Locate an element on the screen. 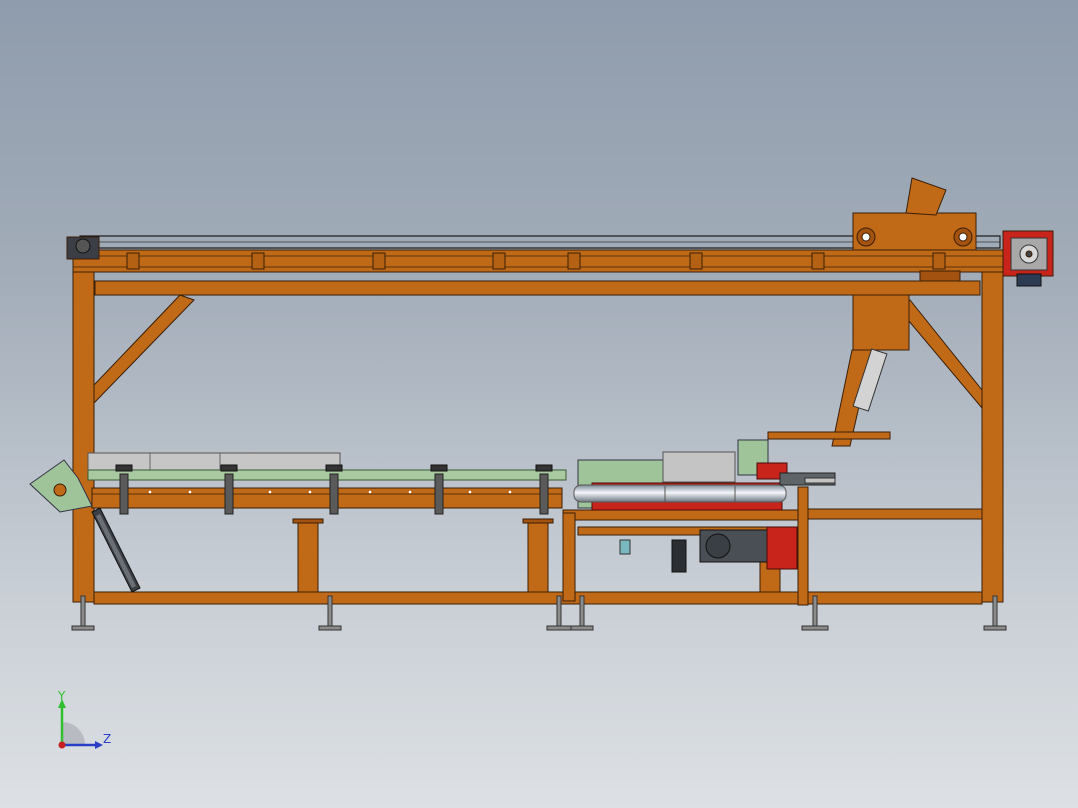 This screenshot has height=808, width=1078. carriage-arm-tip is located at coordinates (926, 196).